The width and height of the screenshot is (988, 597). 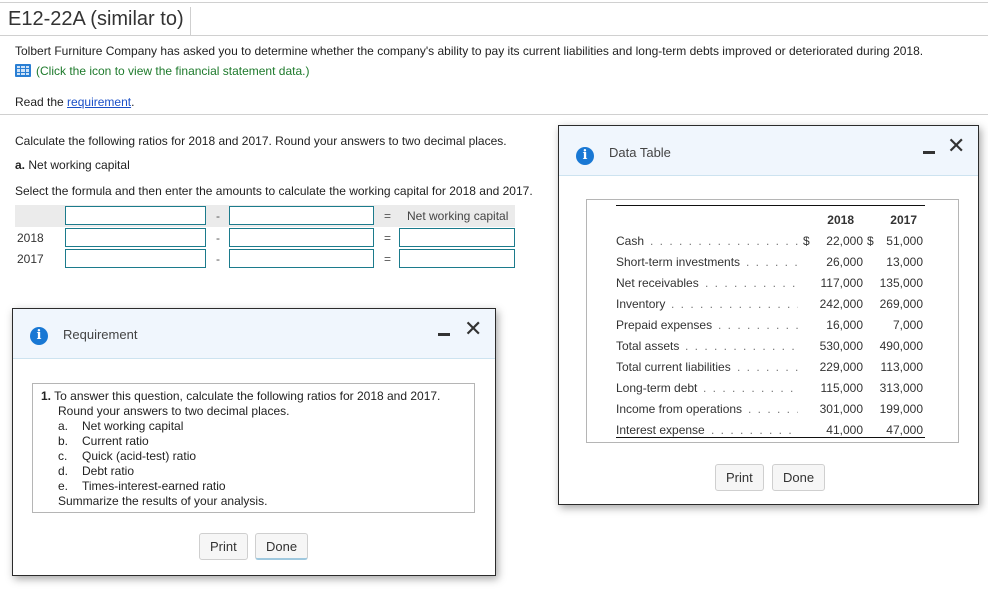 I want to click on value-2017: 13,000, so click(x=904, y=262).